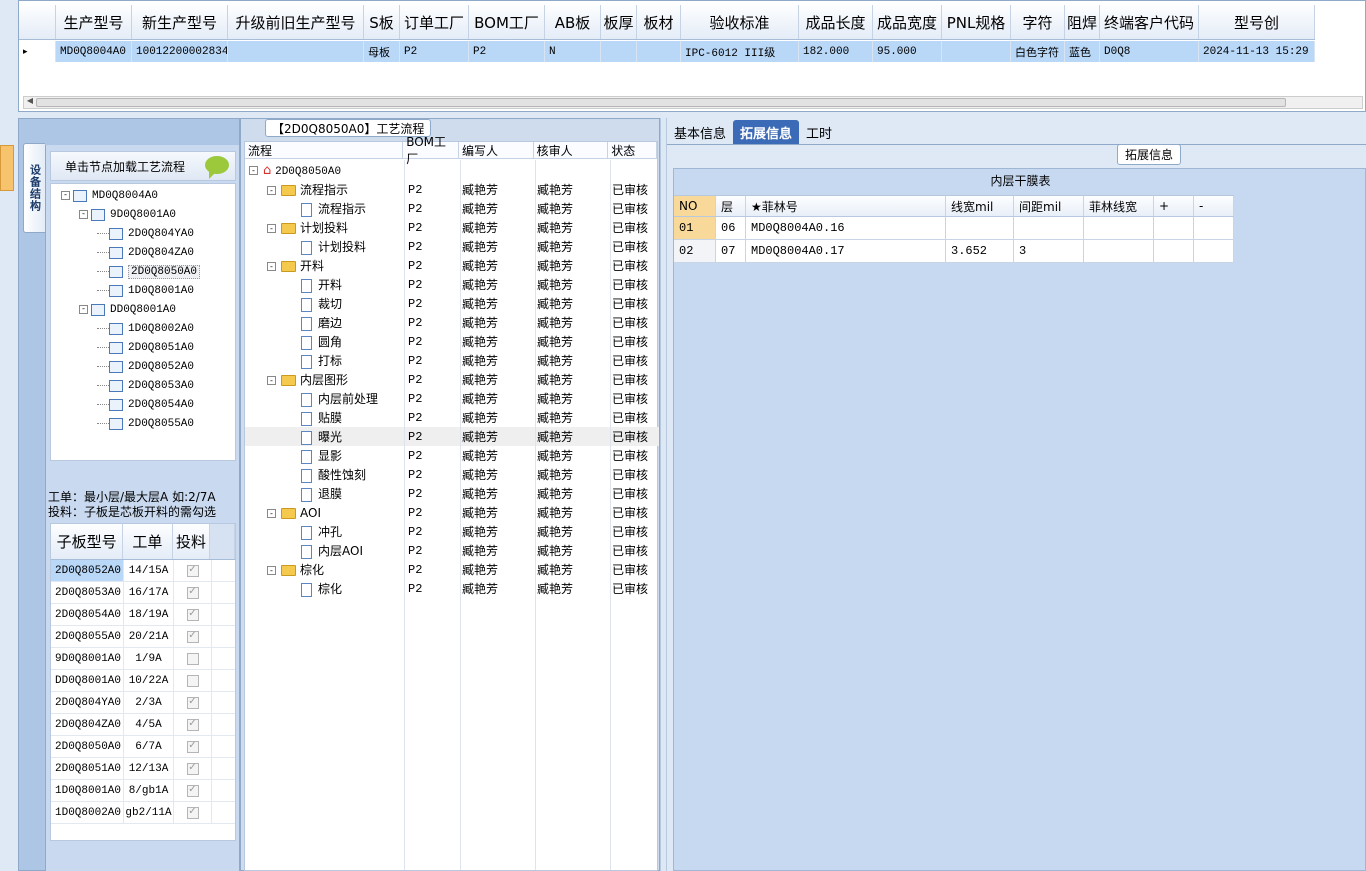 This screenshot has height=871, width=1366. Describe the element at coordinates (149, 658) in the screenshot. I see `work-order-cell: 1/9A` at that location.